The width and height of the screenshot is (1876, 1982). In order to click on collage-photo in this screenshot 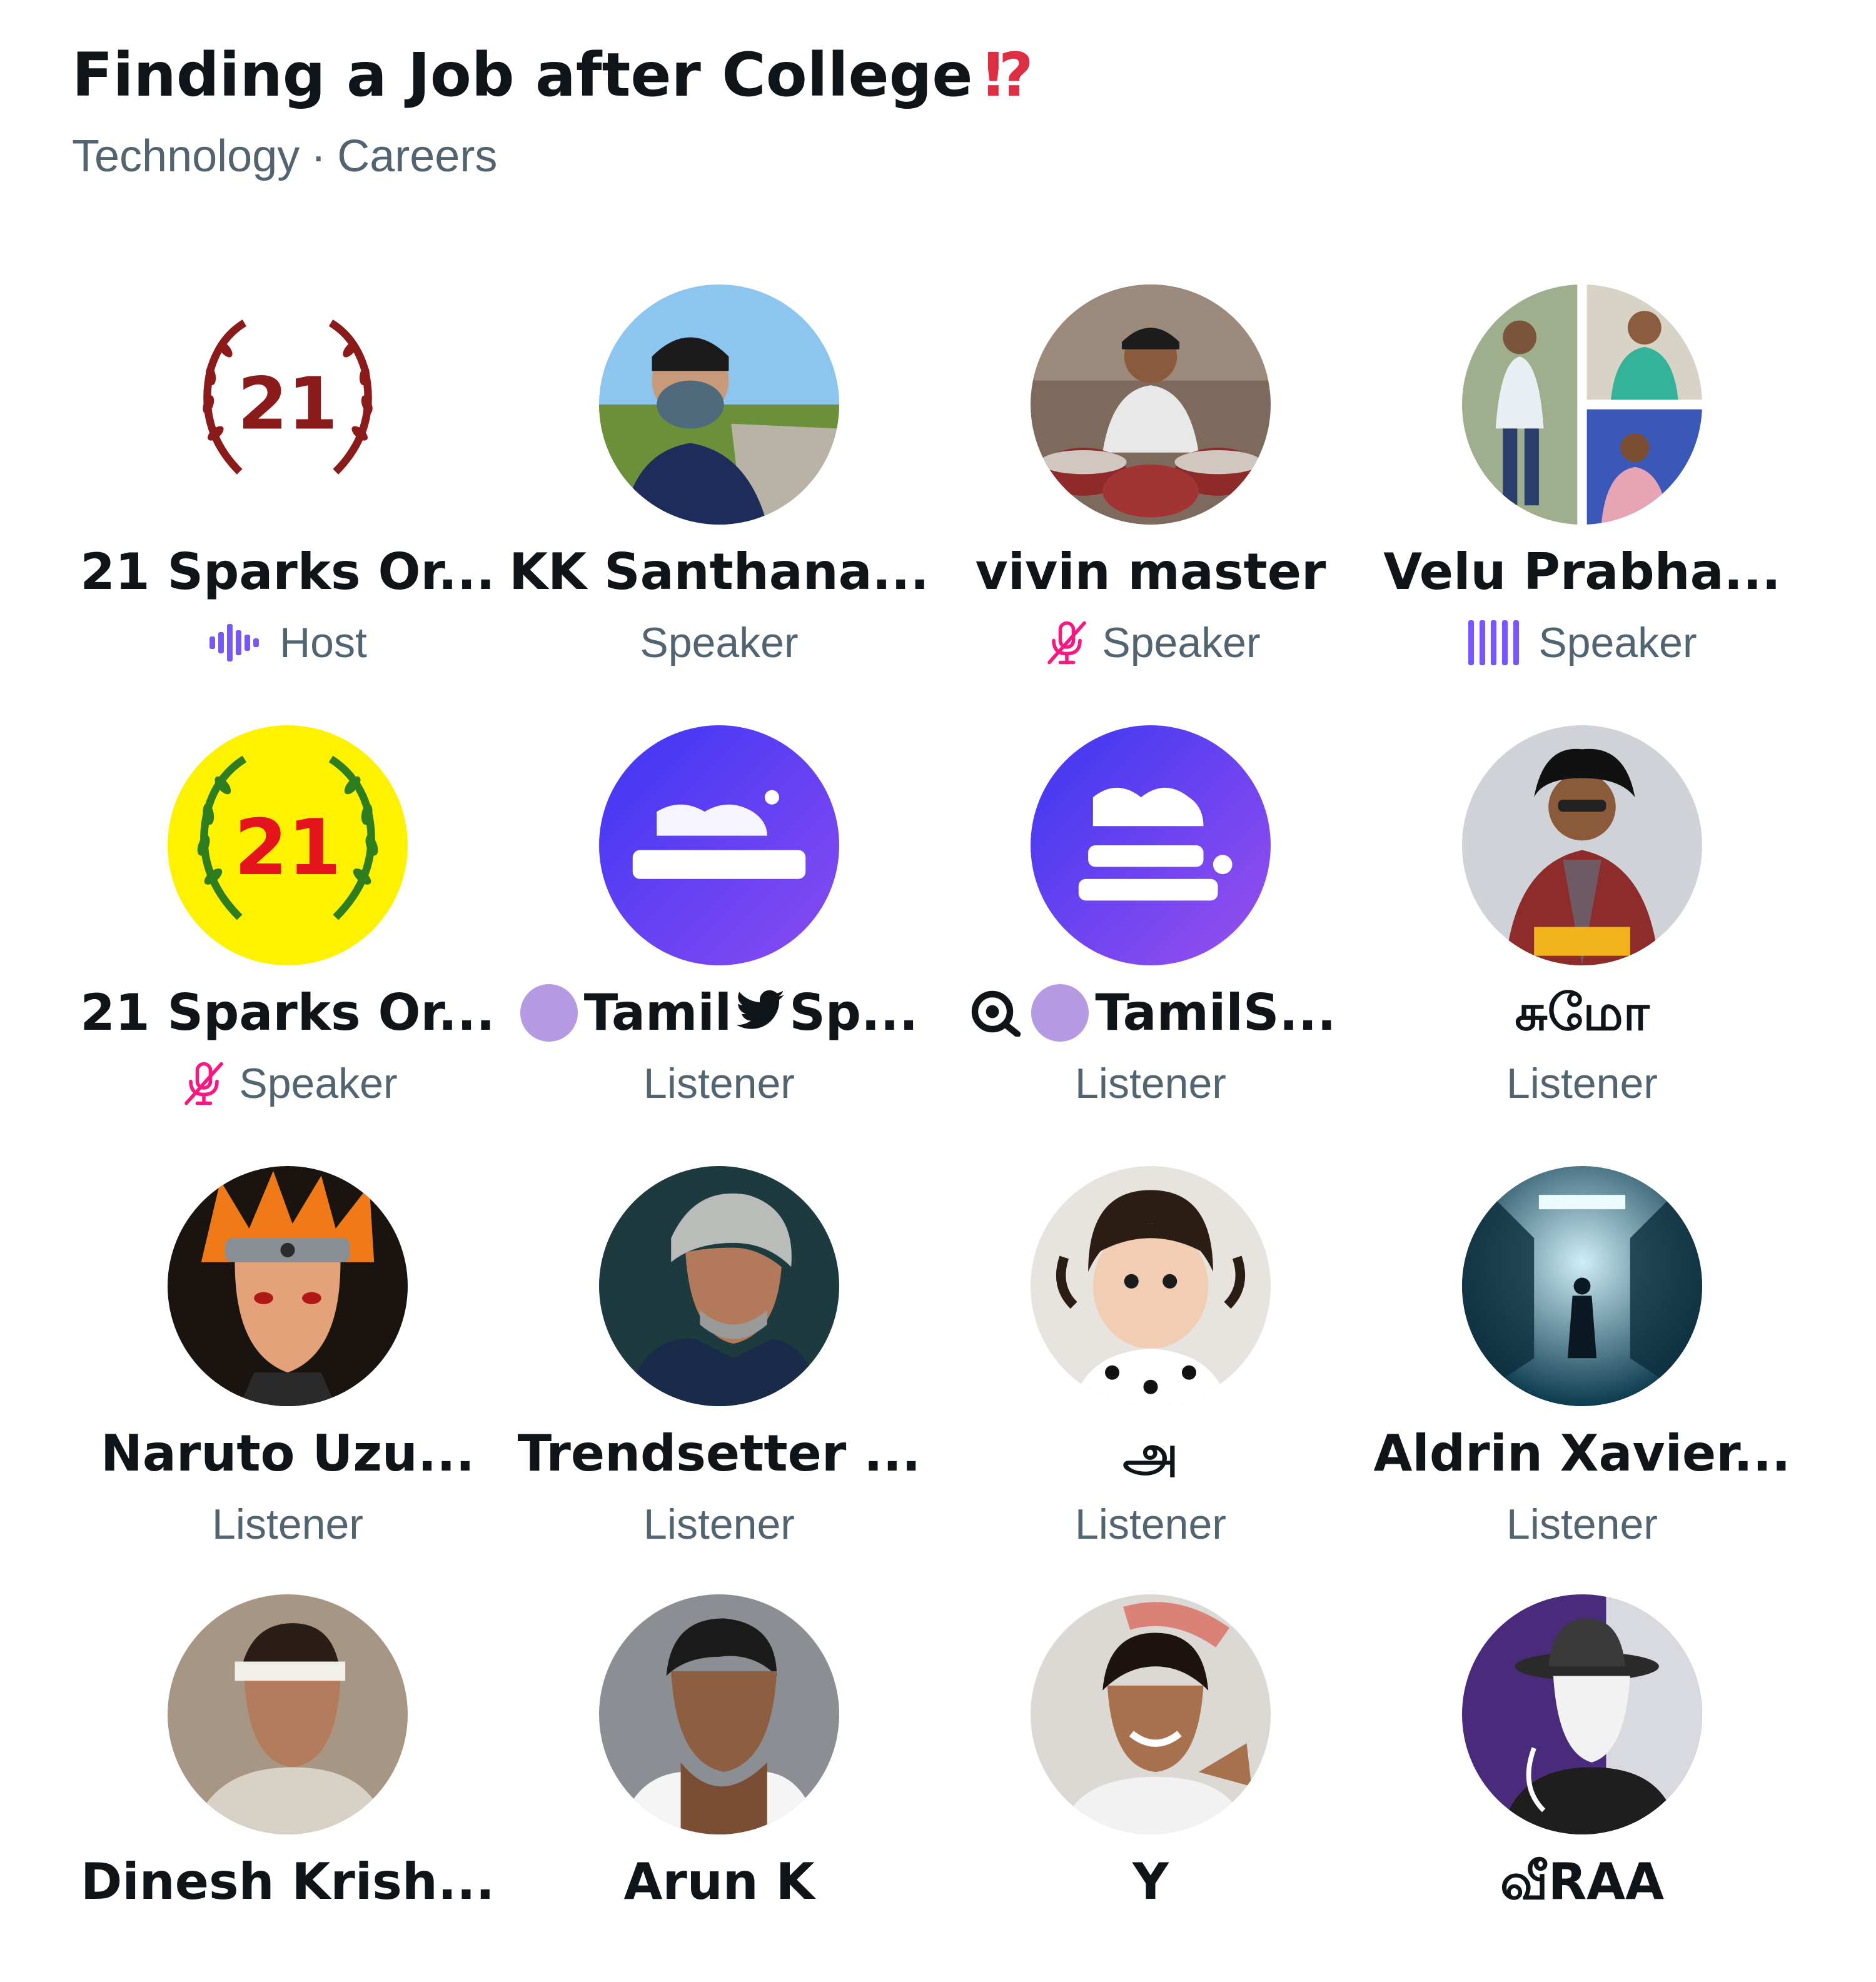, I will do `click(1582, 405)`.